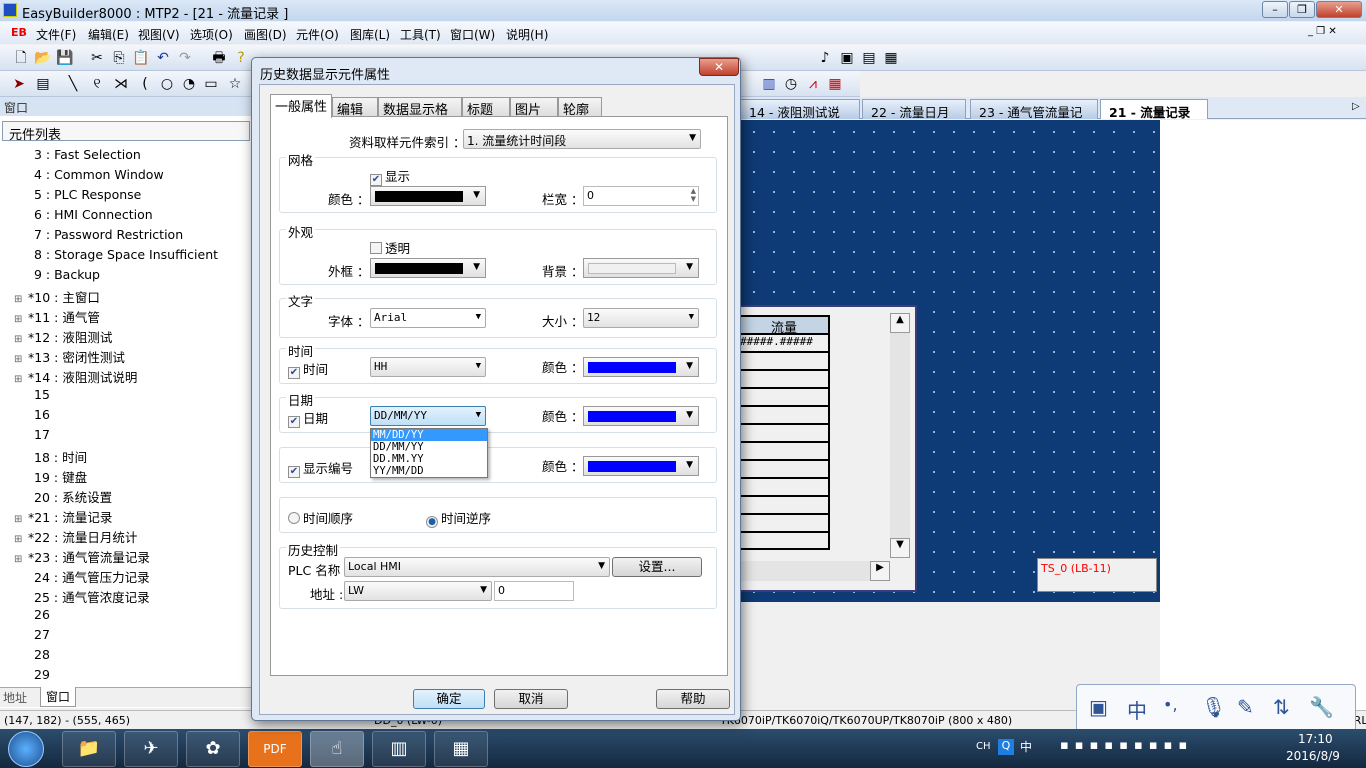 The image size is (1366, 768). Describe the element at coordinates (69, 357) in the screenshot. I see `tree-item: ⊞ *13 : 密闭性测试` at that location.